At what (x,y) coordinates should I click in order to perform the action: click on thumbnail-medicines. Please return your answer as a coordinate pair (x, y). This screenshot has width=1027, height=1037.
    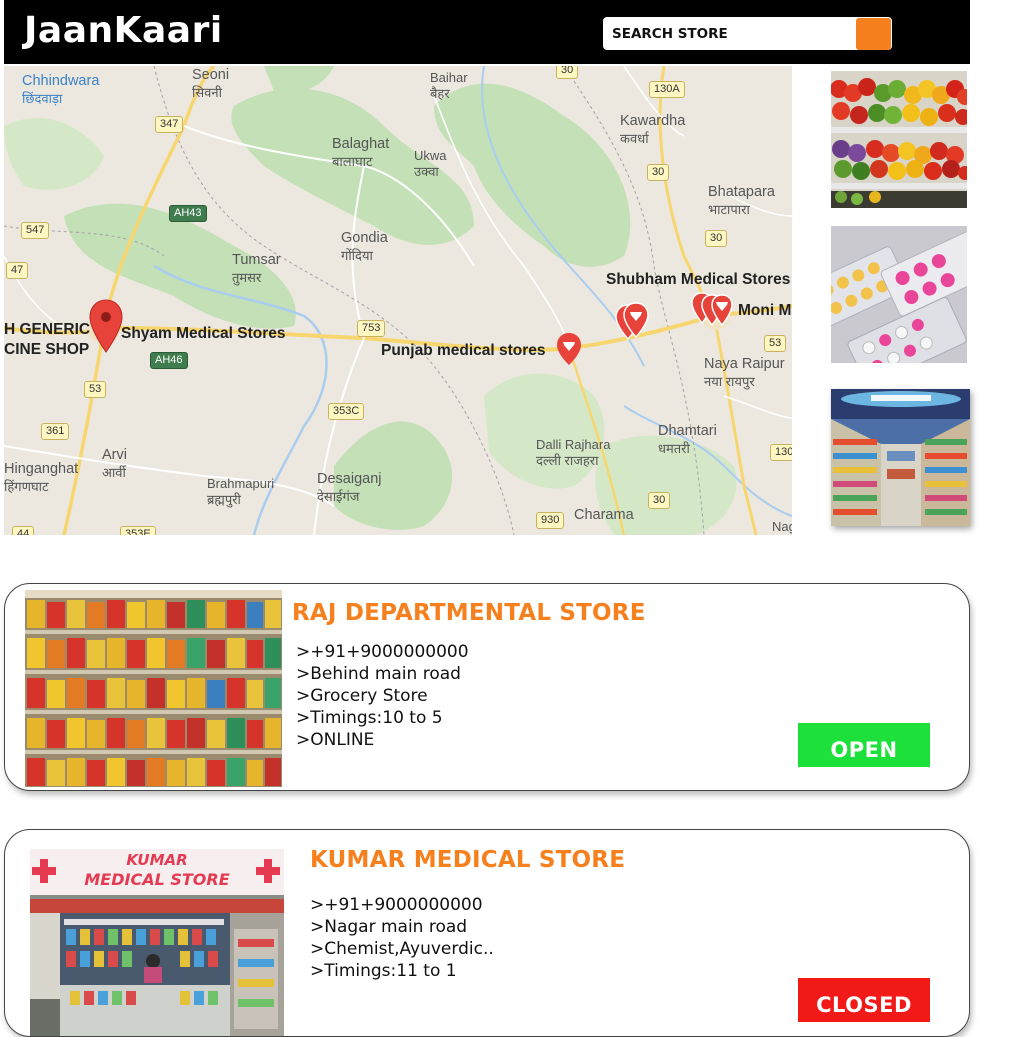
    Looking at the image, I should click on (899, 294).